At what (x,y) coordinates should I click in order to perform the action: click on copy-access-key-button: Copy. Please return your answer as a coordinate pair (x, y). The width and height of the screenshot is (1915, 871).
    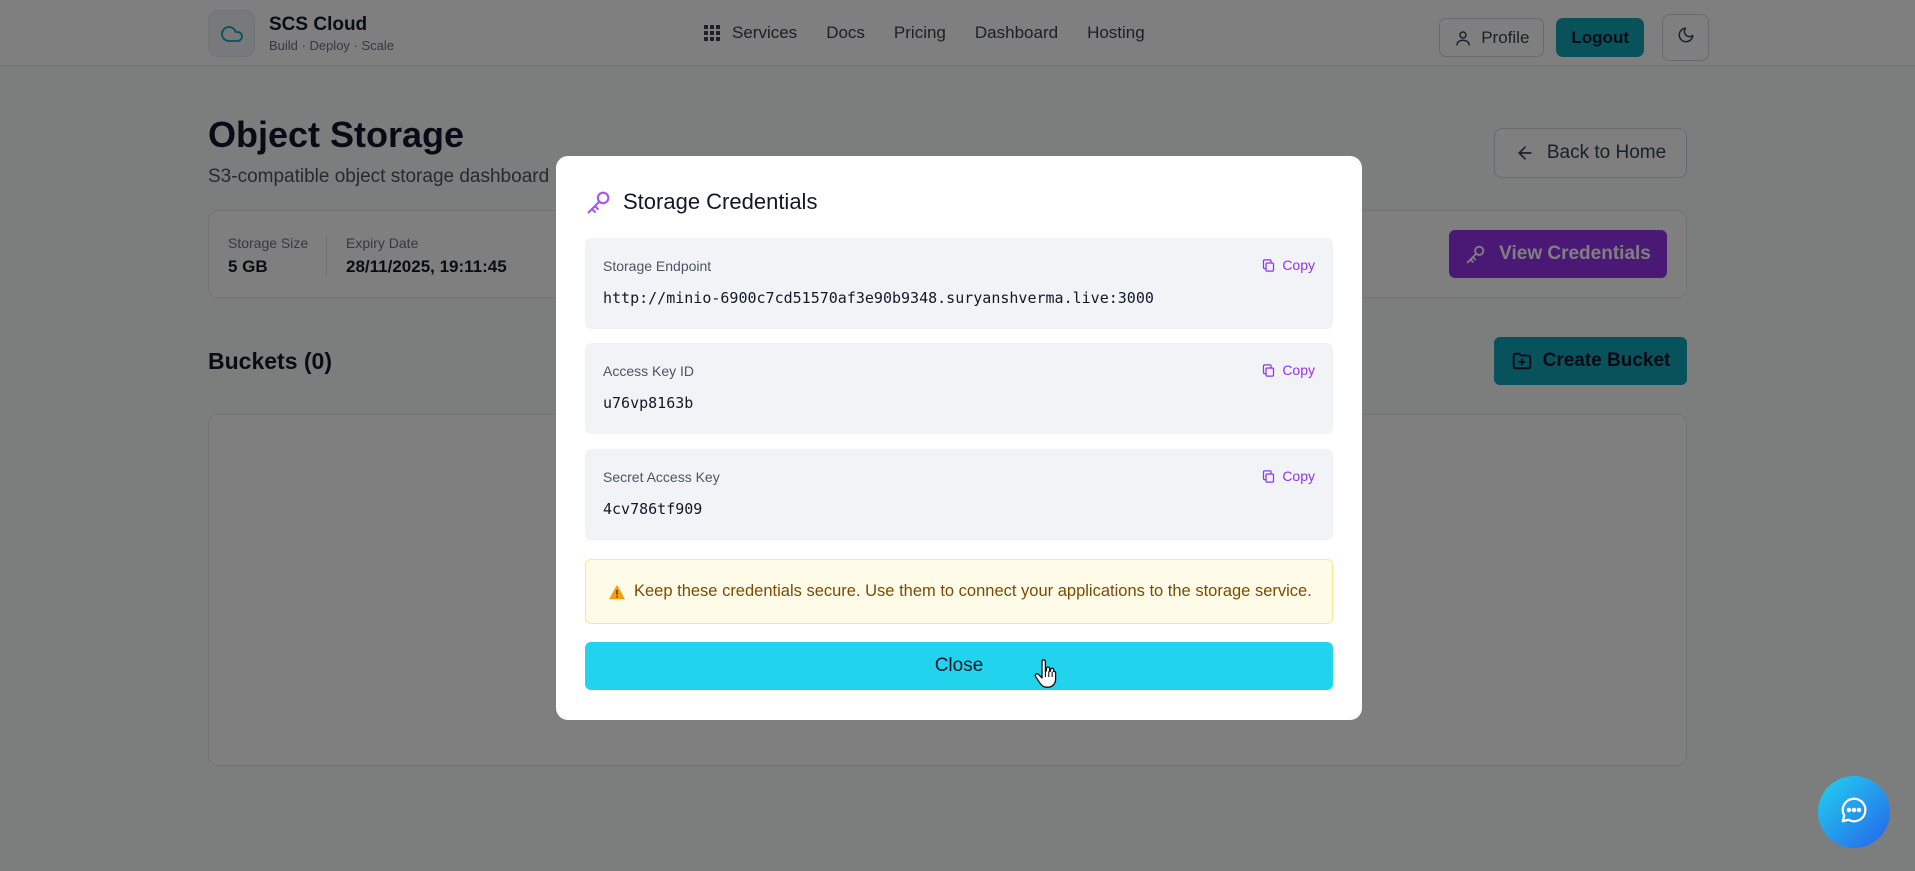
    Looking at the image, I should click on (1288, 370).